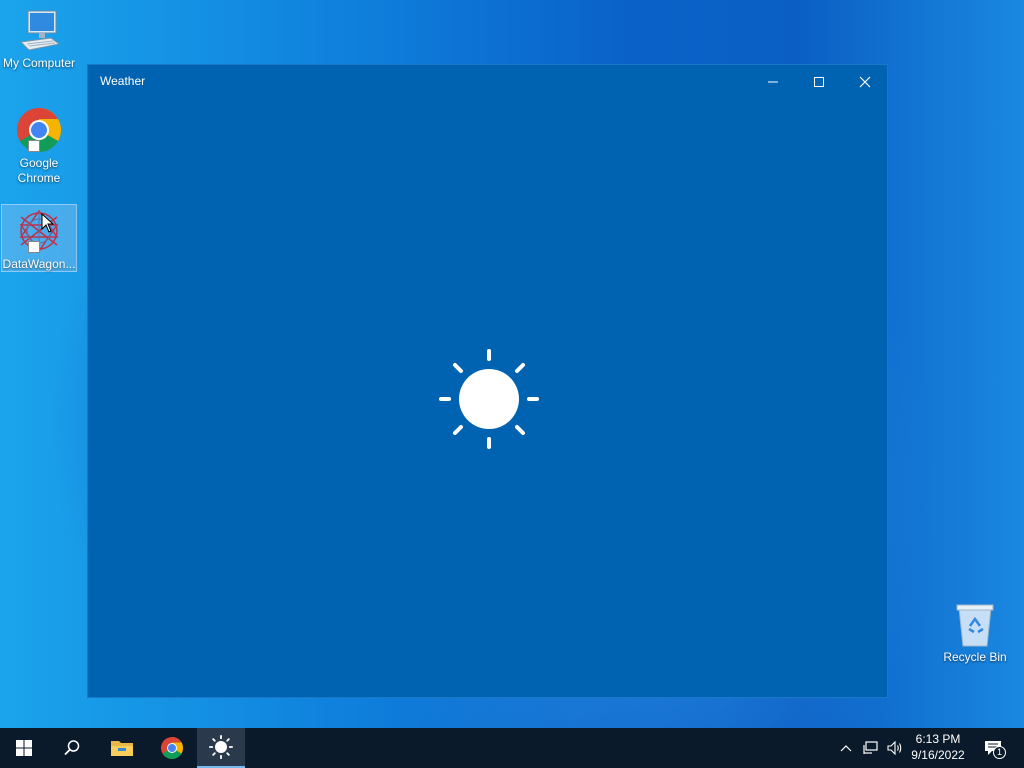  I want to click on weather-icon, so click(221, 747).